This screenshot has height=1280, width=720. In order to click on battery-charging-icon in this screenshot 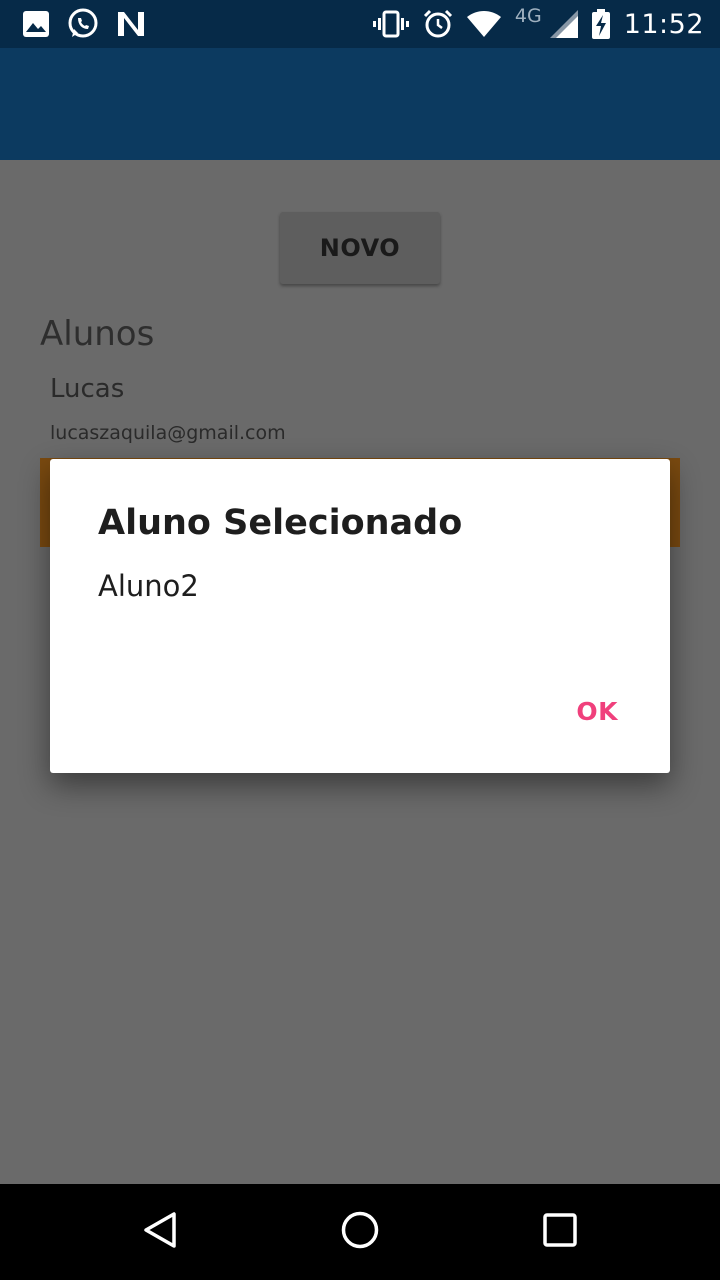, I will do `click(600, 24)`.